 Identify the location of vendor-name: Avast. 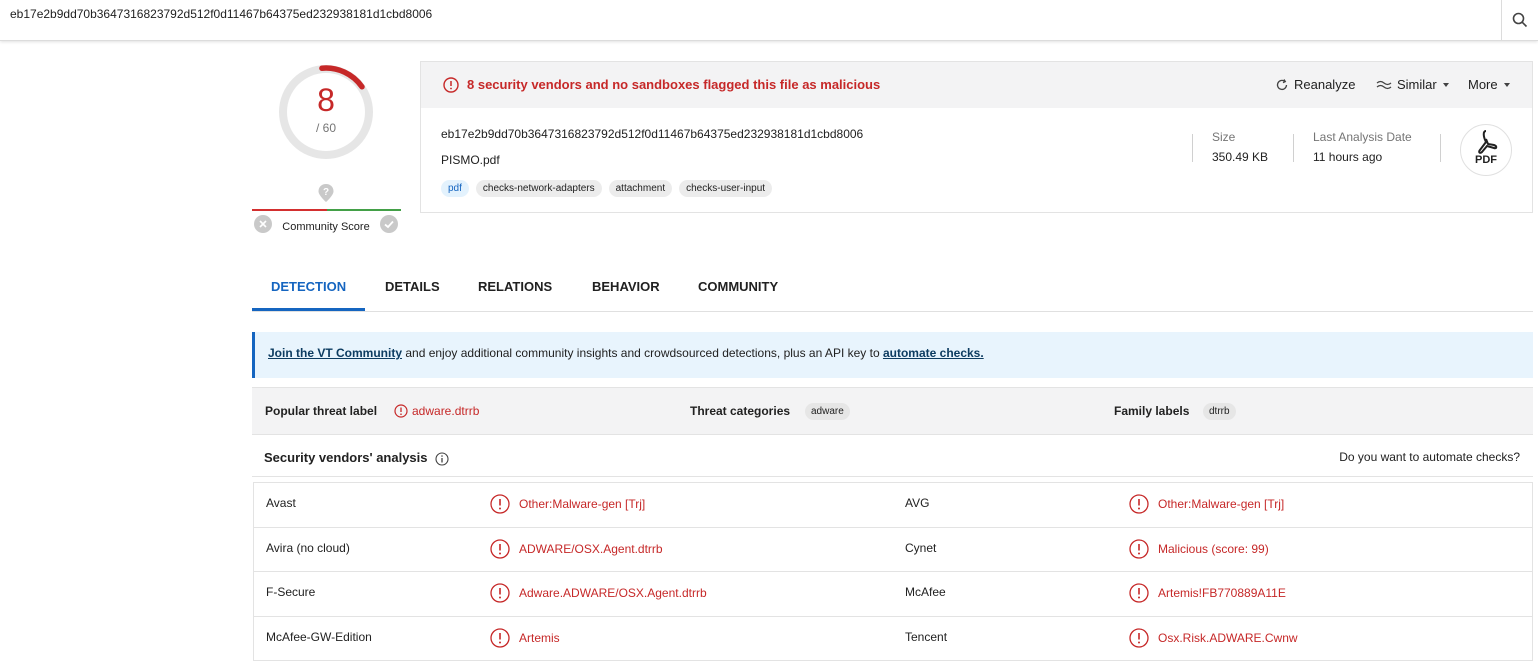
(281, 503).